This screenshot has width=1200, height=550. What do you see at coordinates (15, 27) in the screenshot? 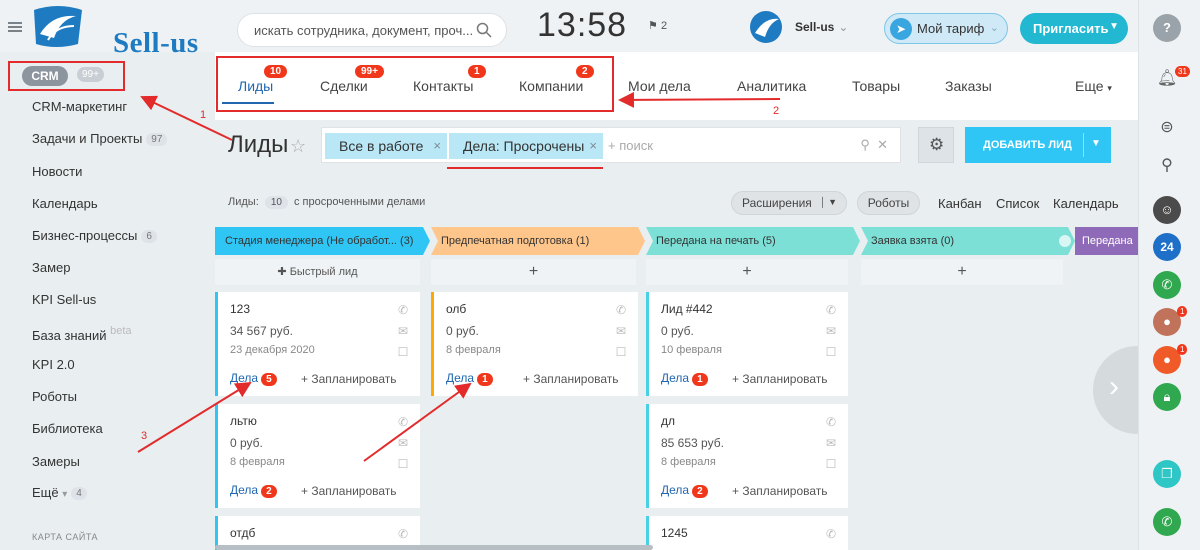
I see `menu-icon` at bounding box center [15, 27].